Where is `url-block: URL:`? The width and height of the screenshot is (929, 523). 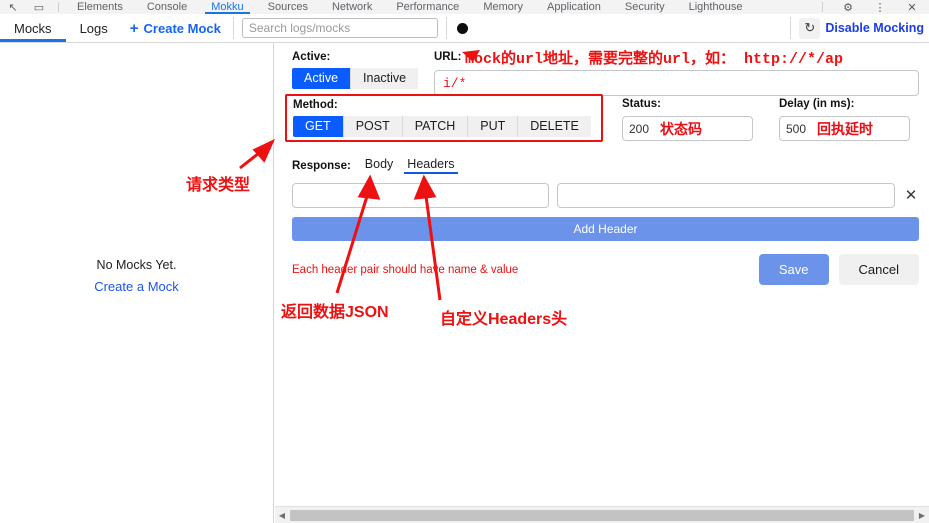 url-block: URL: is located at coordinates (676, 73).